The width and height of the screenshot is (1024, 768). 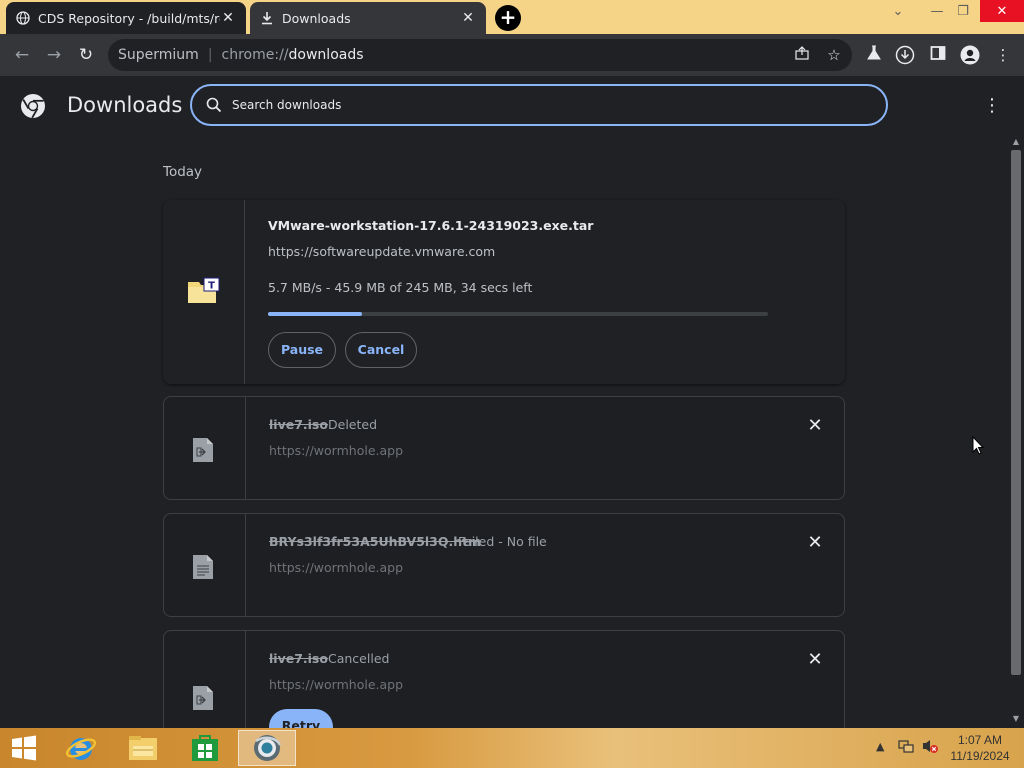 I want to click on close-window-button: ✕, so click(x=1002, y=11).